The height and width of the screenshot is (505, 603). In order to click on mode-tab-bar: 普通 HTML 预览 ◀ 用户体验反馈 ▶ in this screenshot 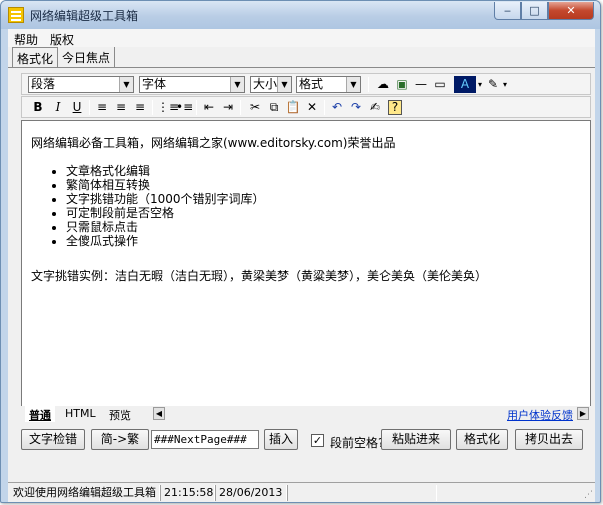, I will do `click(306, 414)`.